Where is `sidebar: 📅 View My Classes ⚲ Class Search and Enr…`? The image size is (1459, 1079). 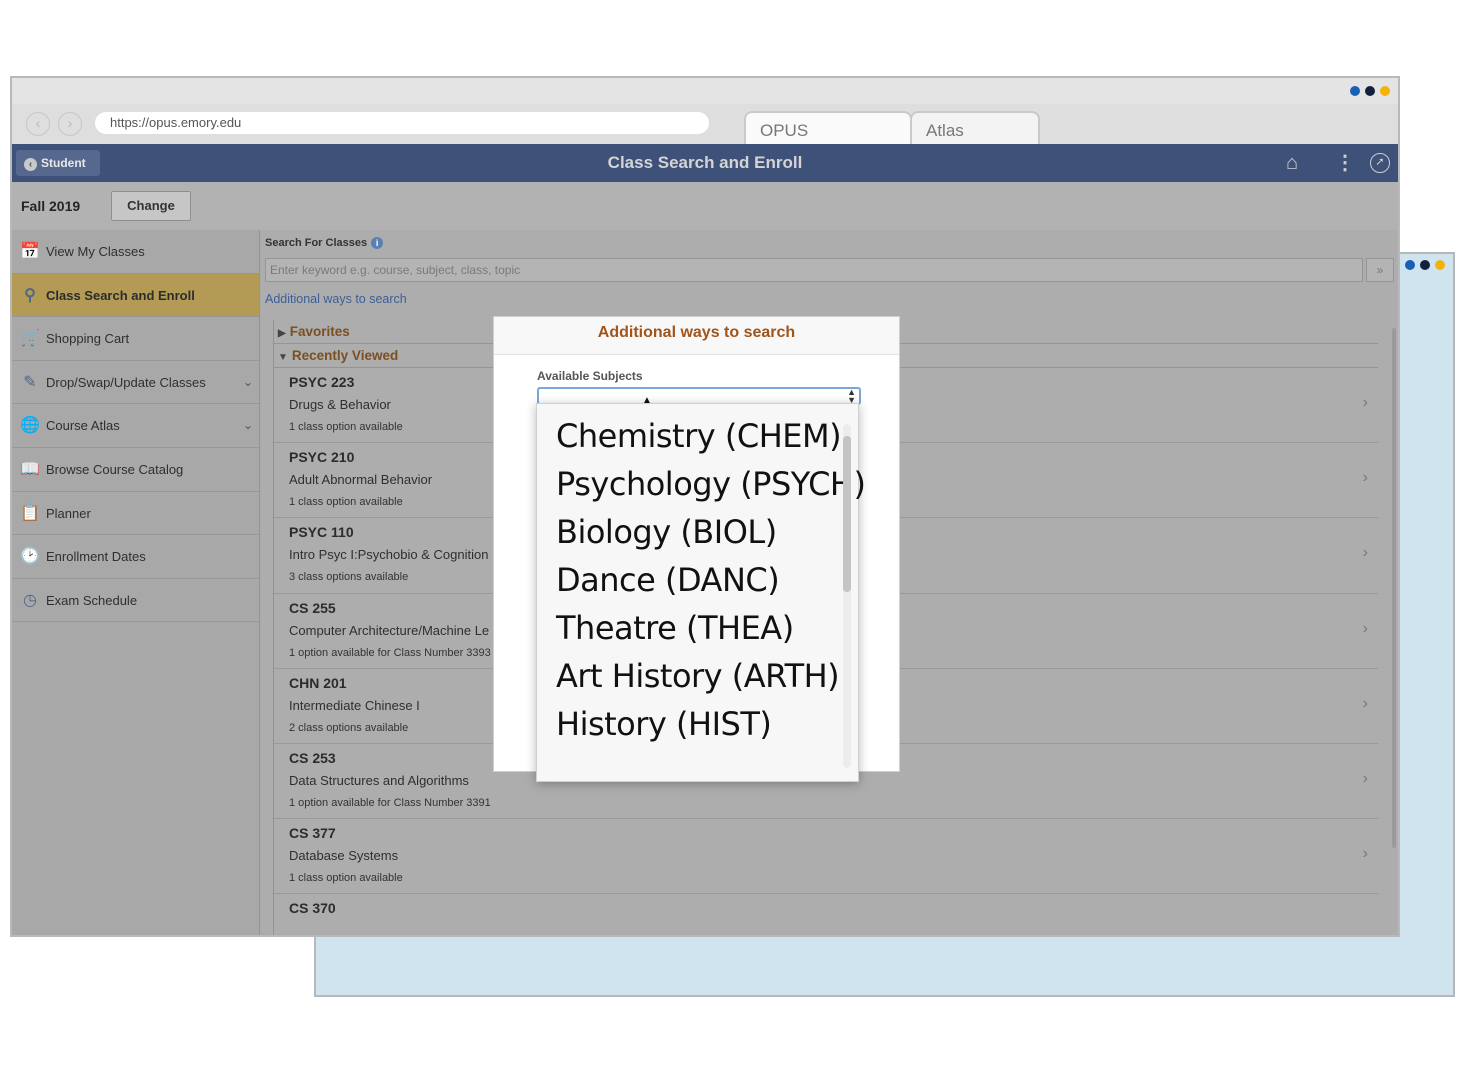 sidebar: 📅 View My Classes ⚲ Class Search and Enr… is located at coordinates (136, 582).